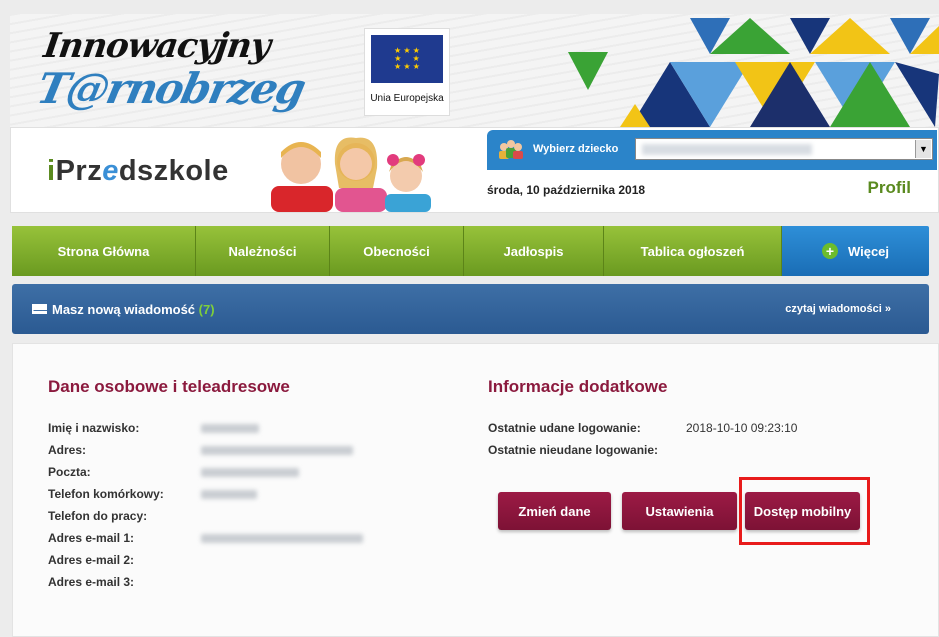 The image size is (939, 637). What do you see at coordinates (138, 171) in the screenshot?
I see `iprzedszkole-logo: iPrzedszkole` at bounding box center [138, 171].